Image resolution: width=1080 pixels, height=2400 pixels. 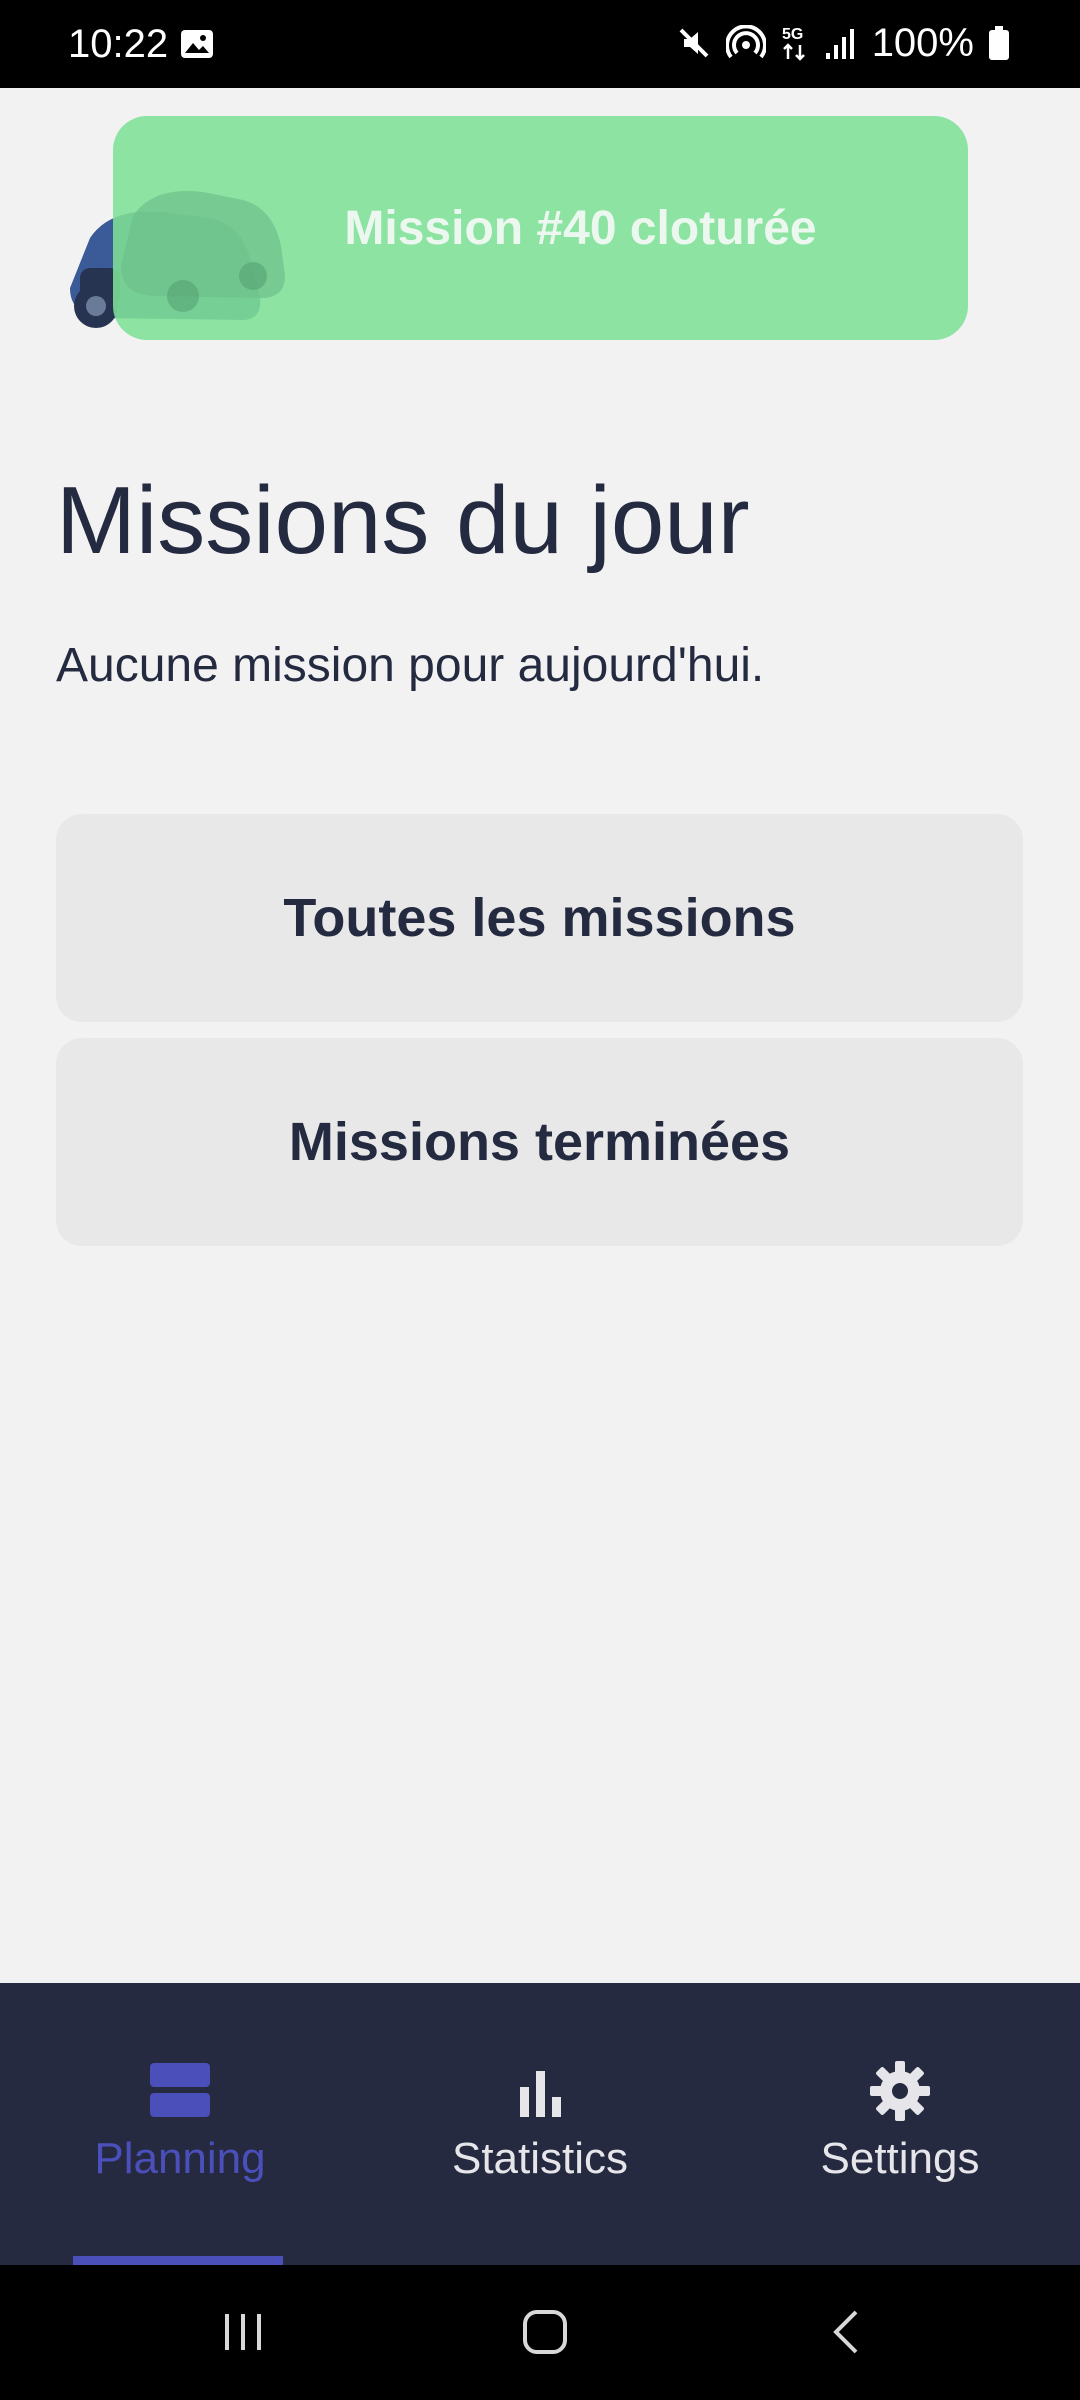 What do you see at coordinates (178, 2260) in the screenshot?
I see `active-tab-indicator` at bounding box center [178, 2260].